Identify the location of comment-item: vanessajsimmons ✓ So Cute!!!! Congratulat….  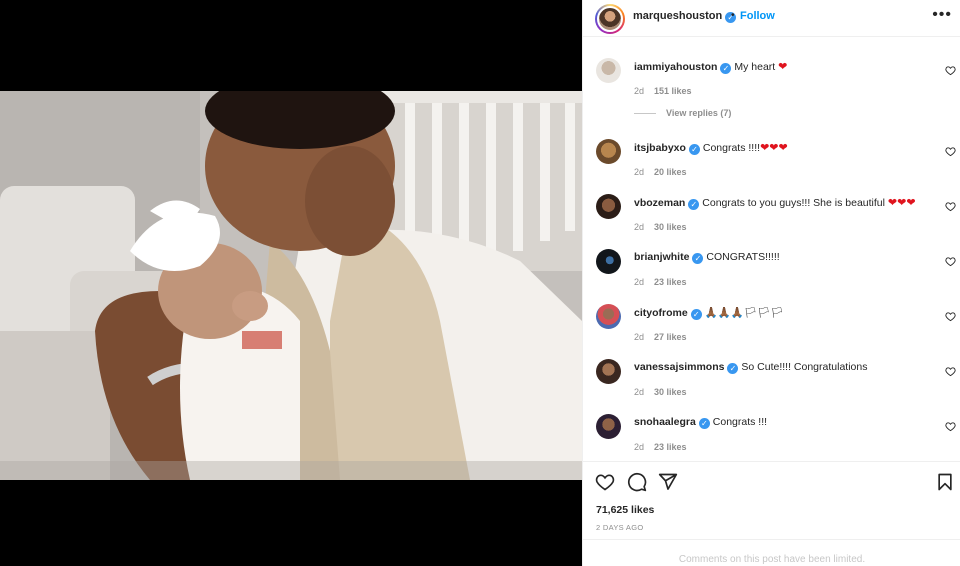
(771, 386).